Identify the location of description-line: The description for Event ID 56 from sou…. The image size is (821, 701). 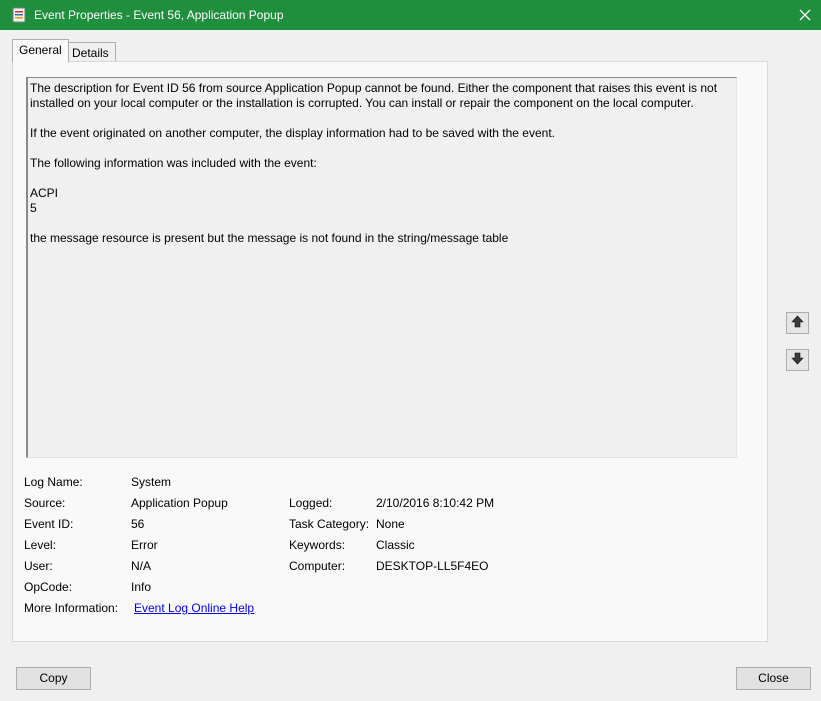
(374, 95).